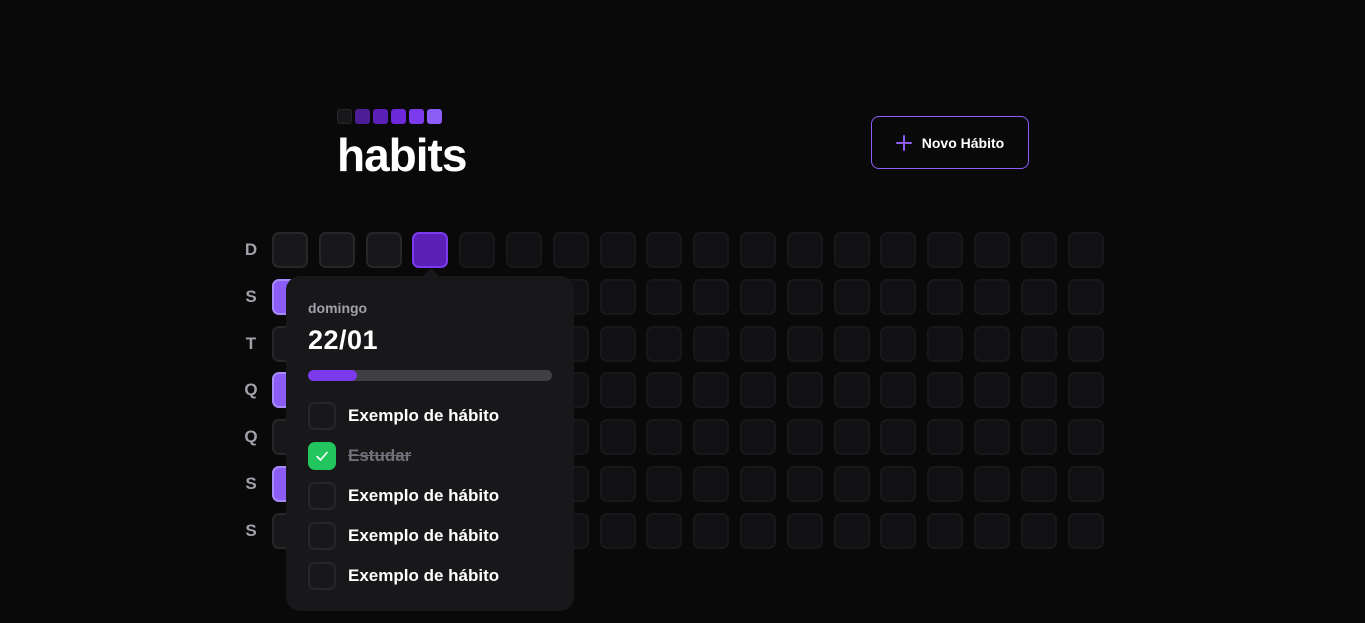 This screenshot has width=1365, height=623. What do you see at coordinates (430, 456) in the screenshot?
I see `habit-item: Estudar` at bounding box center [430, 456].